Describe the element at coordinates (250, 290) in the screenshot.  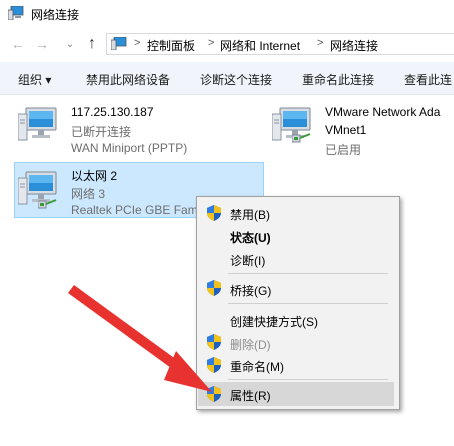
I see `menu-item-bridge: 桥接(G)` at that location.